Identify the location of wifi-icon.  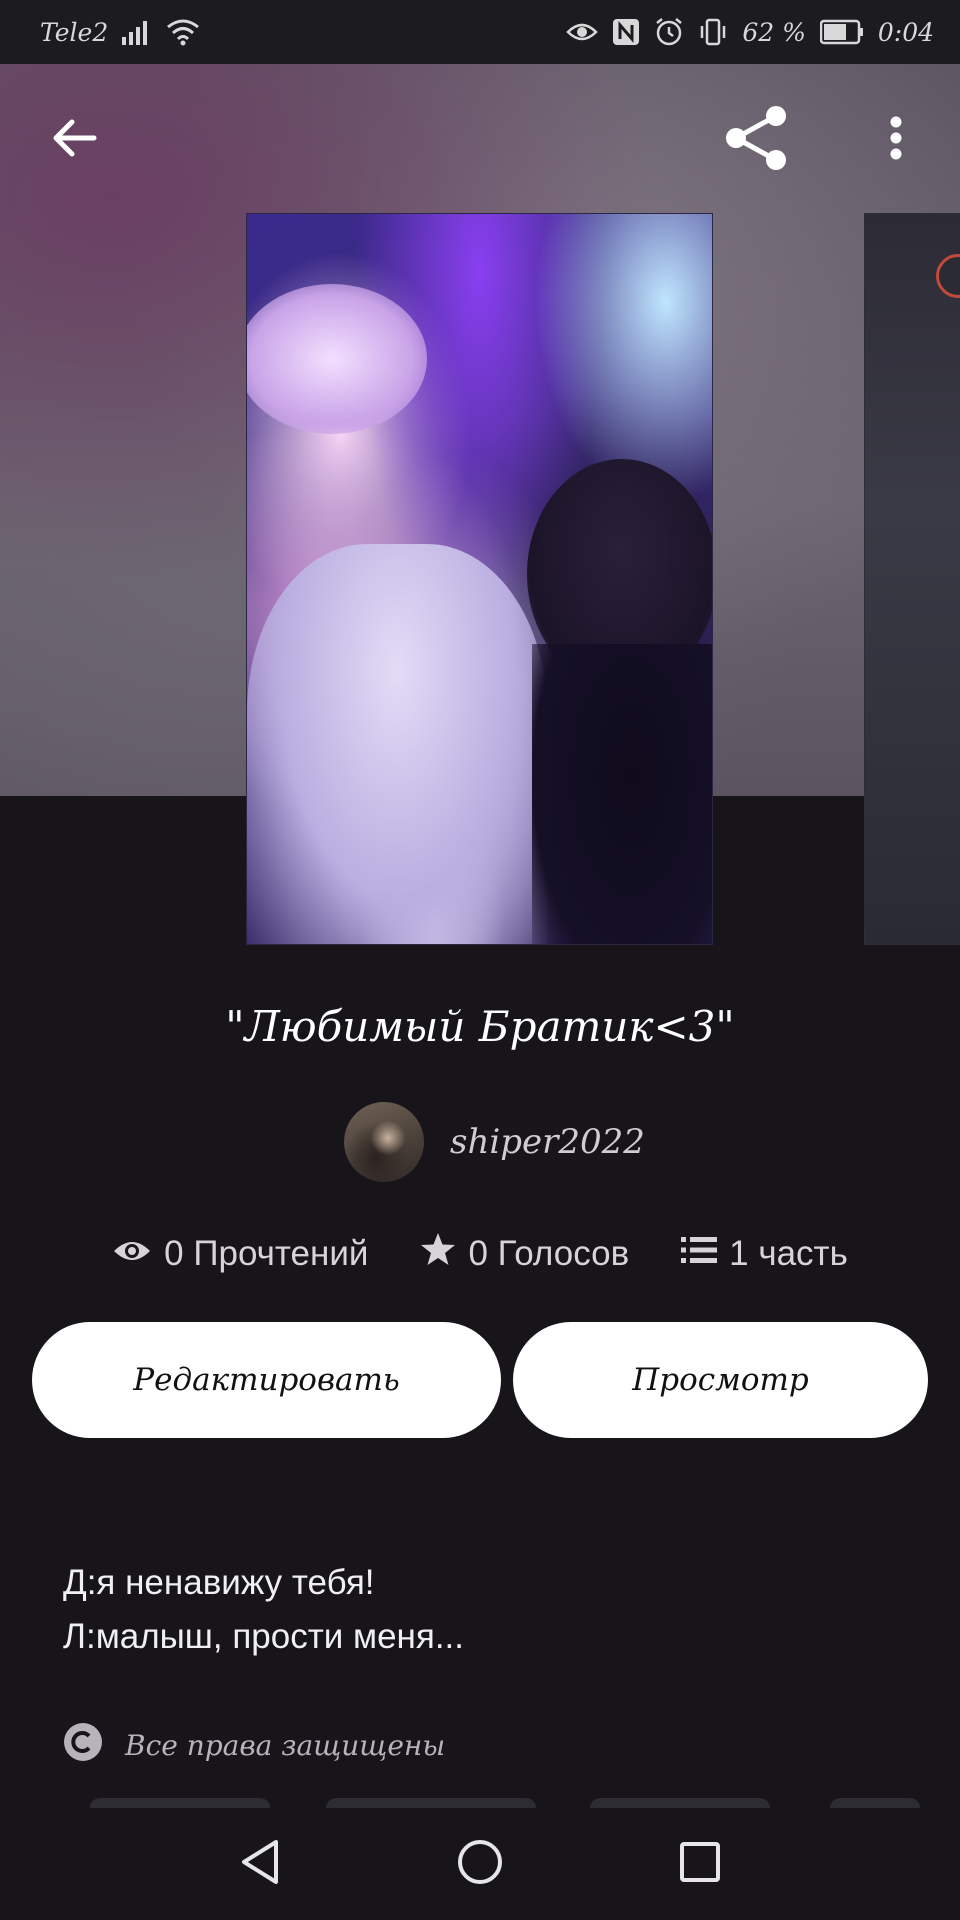
(183, 32).